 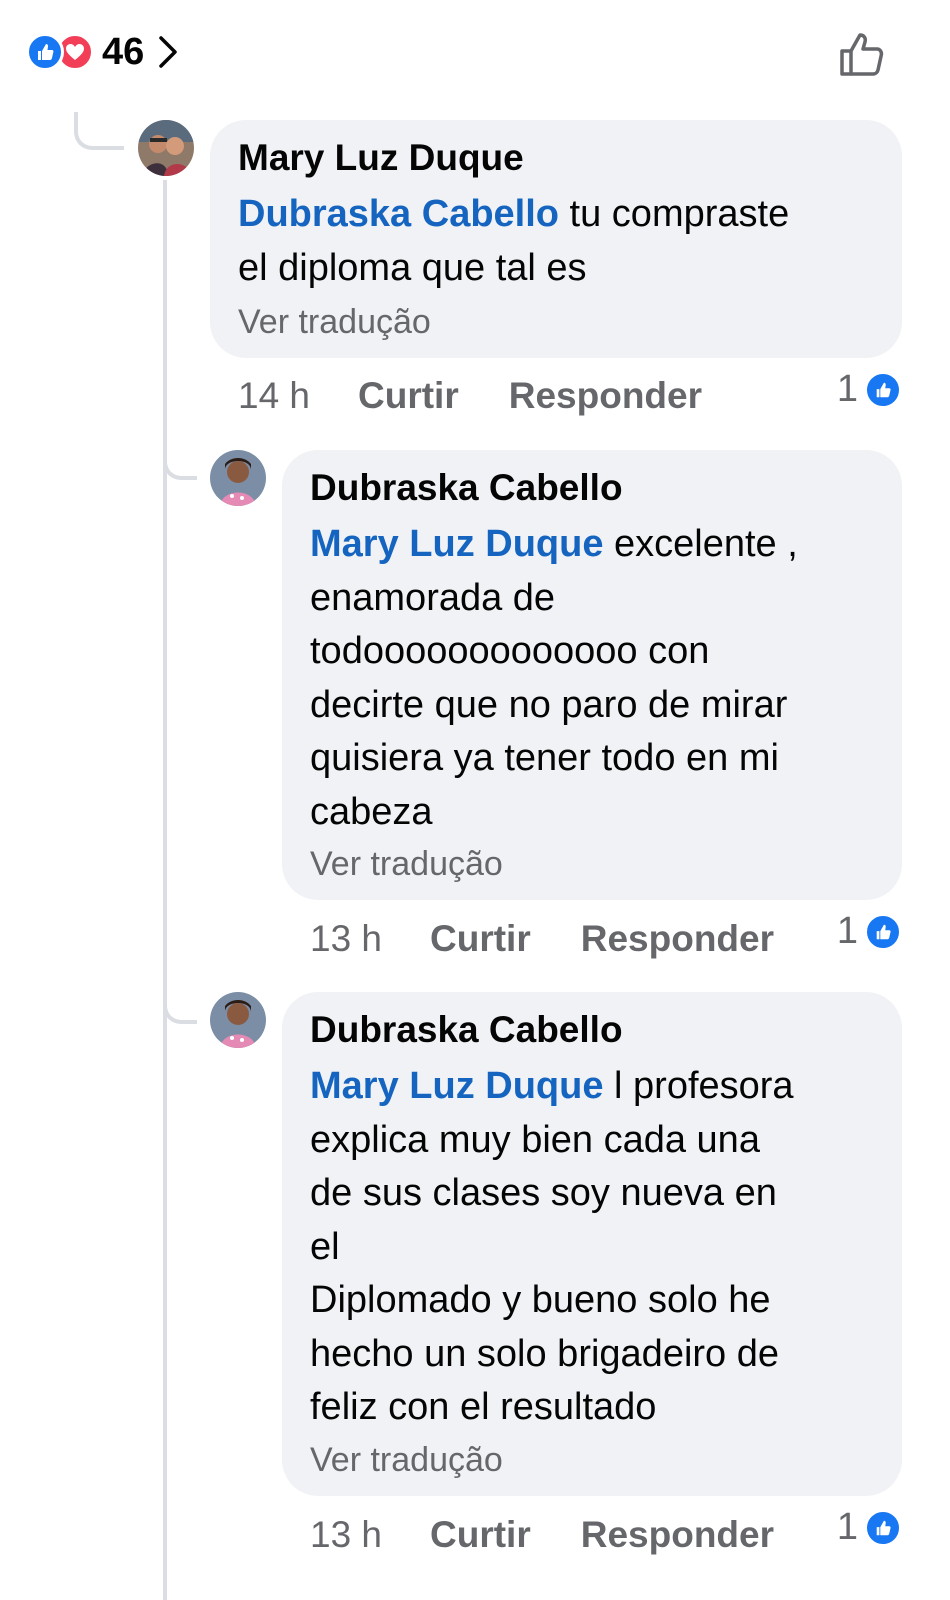 What do you see at coordinates (123, 51) in the screenshot?
I see `reaction-count: 46` at bounding box center [123, 51].